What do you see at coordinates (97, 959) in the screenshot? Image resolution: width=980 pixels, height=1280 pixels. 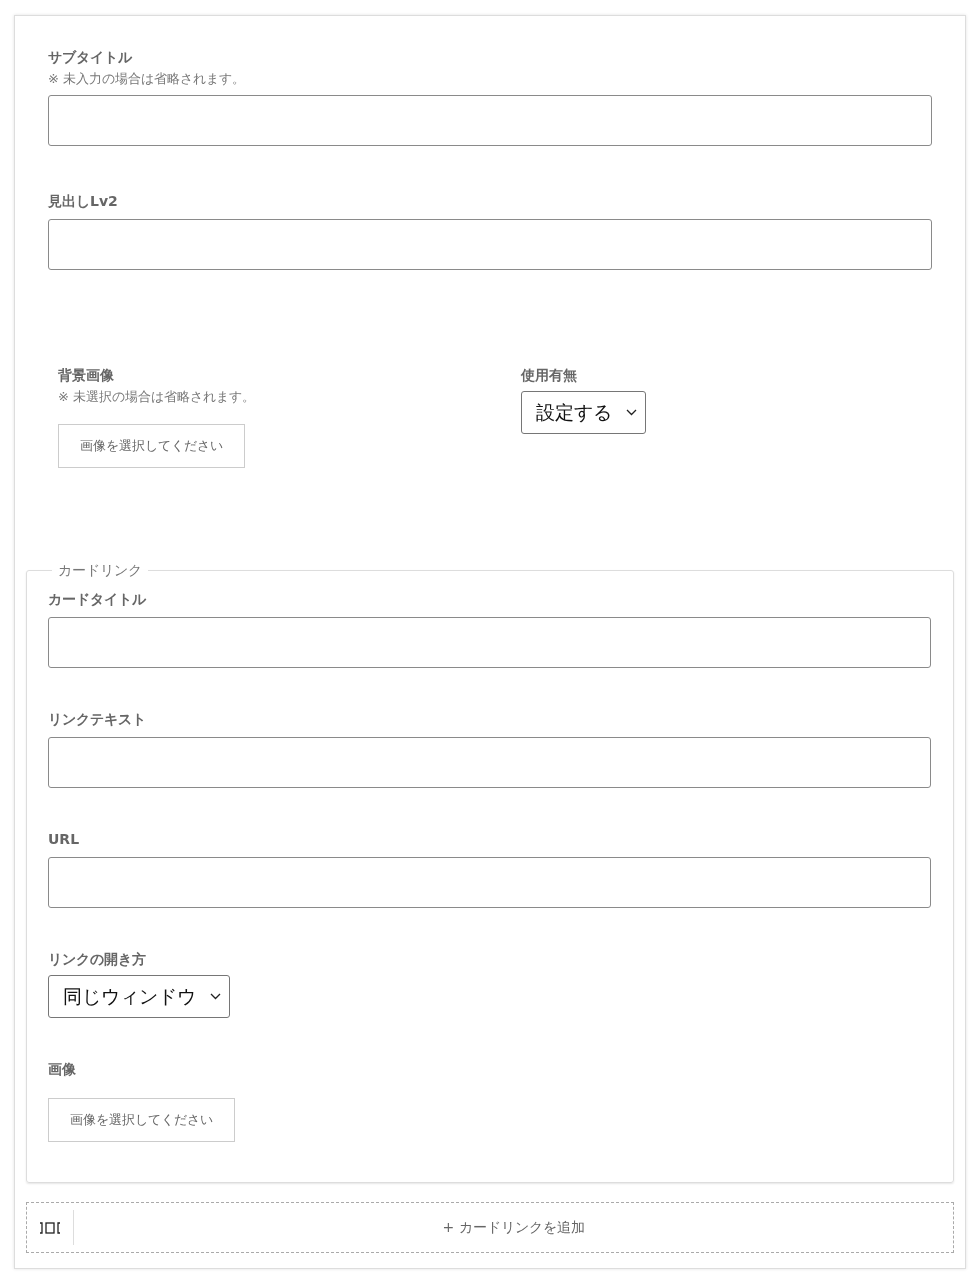 I see `field-label: リンクの開き方` at bounding box center [97, 959].